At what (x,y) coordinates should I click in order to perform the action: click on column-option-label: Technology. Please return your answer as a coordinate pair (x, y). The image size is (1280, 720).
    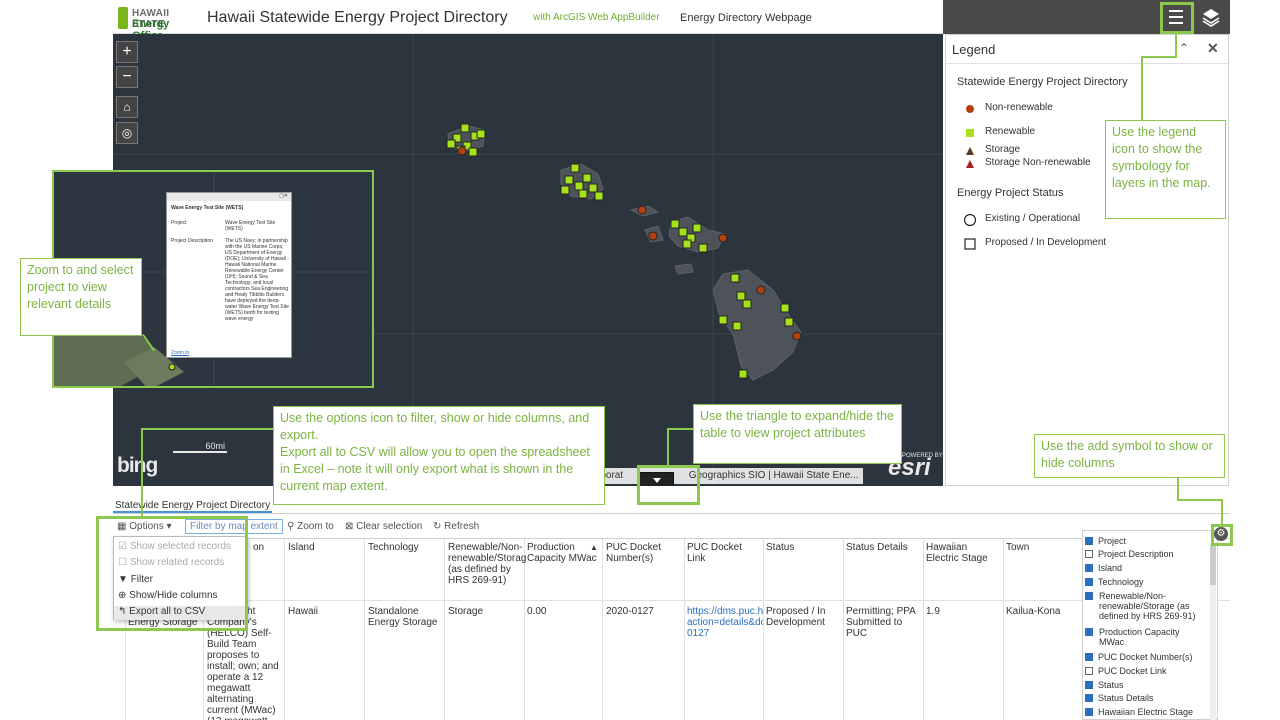
    Looking at the image, I should click on (1121, 582).